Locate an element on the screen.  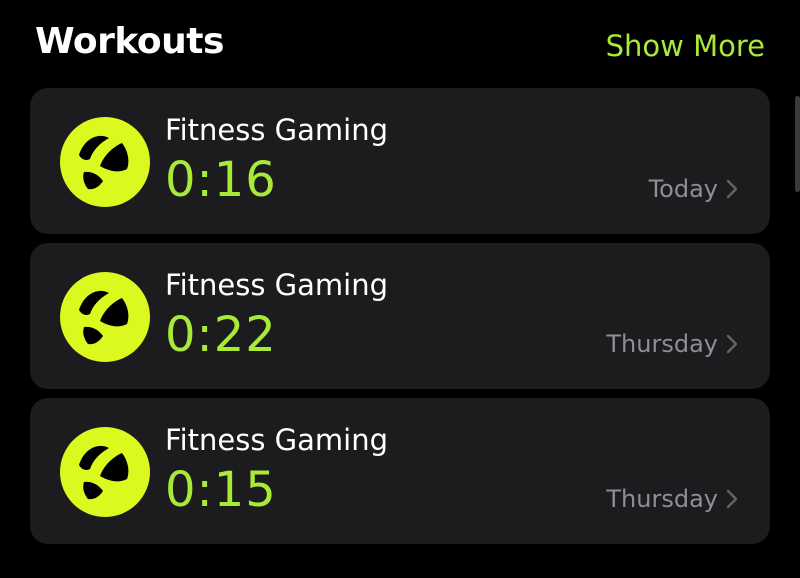
workout-date: Today is located at coordinates (683, 189).